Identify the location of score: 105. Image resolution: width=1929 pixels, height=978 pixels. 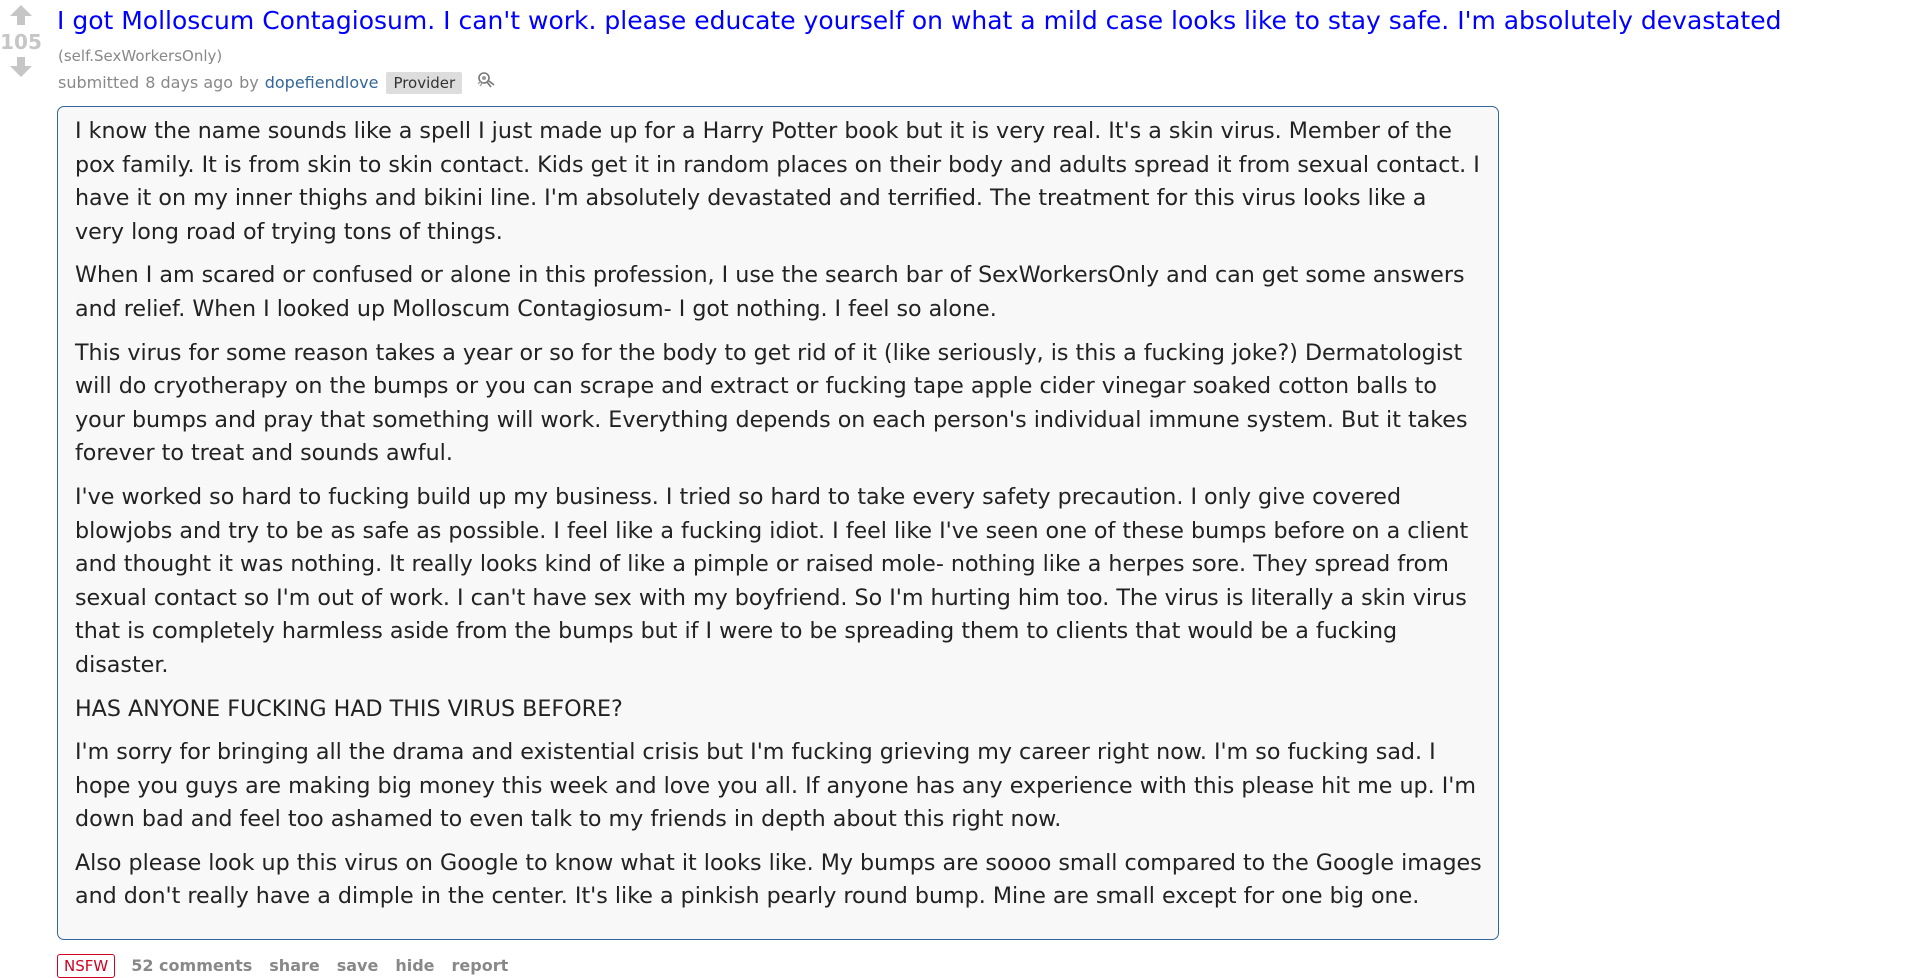
(21, 42).